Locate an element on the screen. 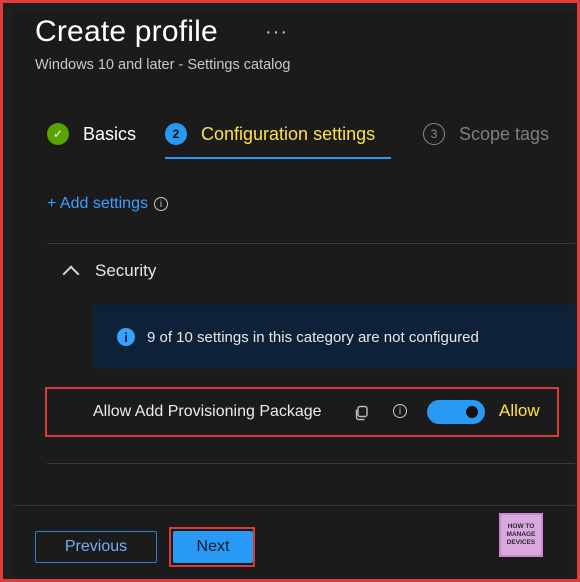 The image size is (580, 582). toggle-state-label: Allow is located at coordinates (519, 410).